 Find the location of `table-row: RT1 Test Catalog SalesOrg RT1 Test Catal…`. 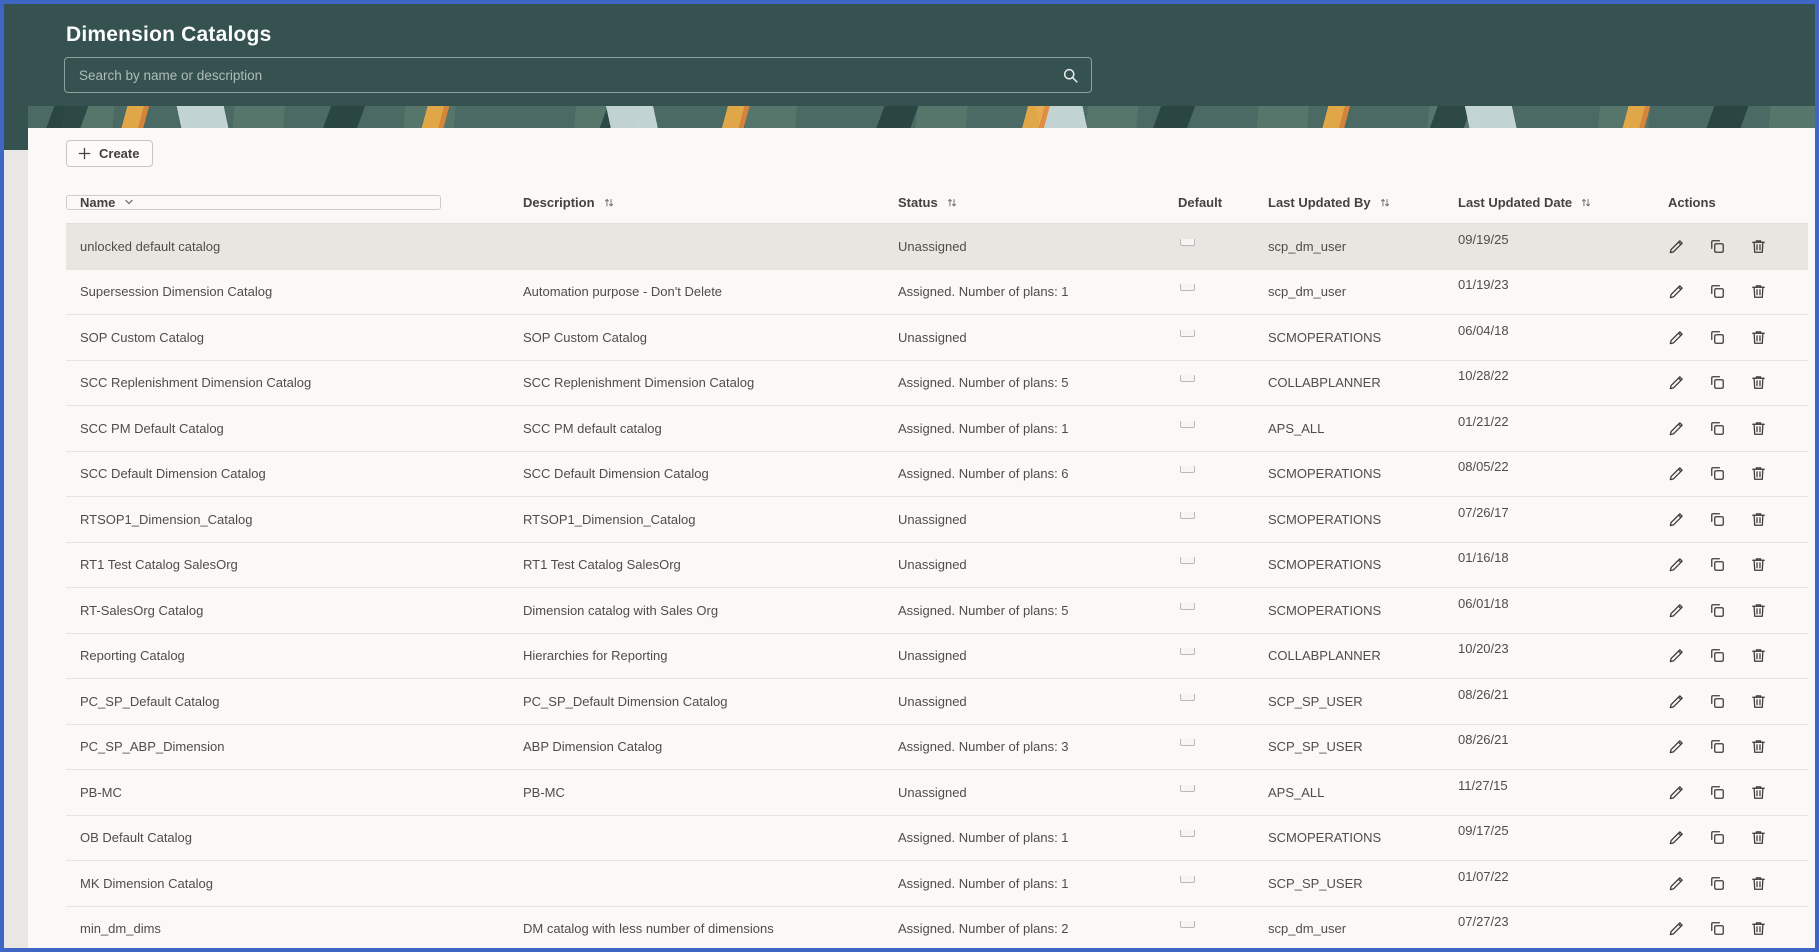

table-row: RT1 Test Catalog SalesOrg RT1 Test Catal… is located at coordinates (937, 564).